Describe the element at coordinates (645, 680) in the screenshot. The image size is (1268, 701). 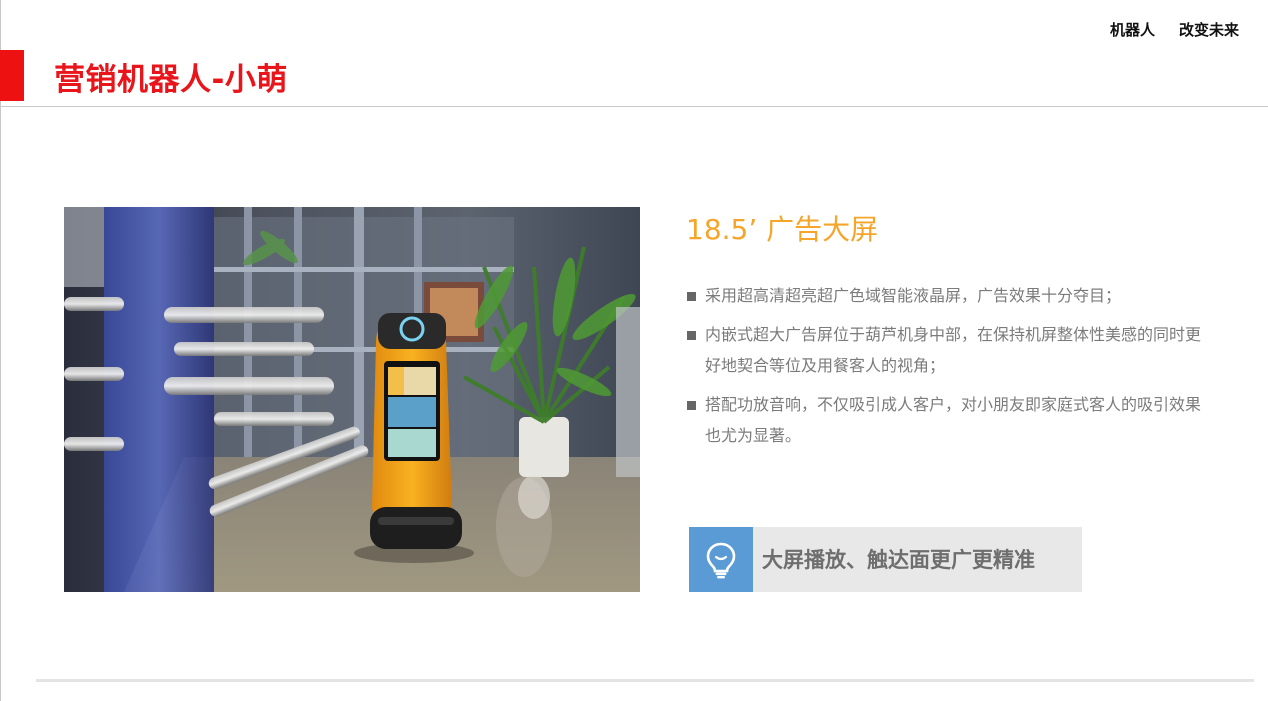
I see `footer-divider` at that location.